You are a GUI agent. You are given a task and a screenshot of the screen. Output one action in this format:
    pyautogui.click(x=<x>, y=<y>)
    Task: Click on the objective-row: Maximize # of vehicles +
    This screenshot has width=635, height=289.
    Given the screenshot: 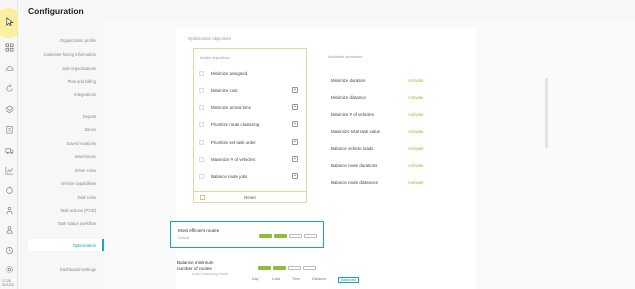 What is the action you would take?
    pyautogui.click(x=250, y=160)
    